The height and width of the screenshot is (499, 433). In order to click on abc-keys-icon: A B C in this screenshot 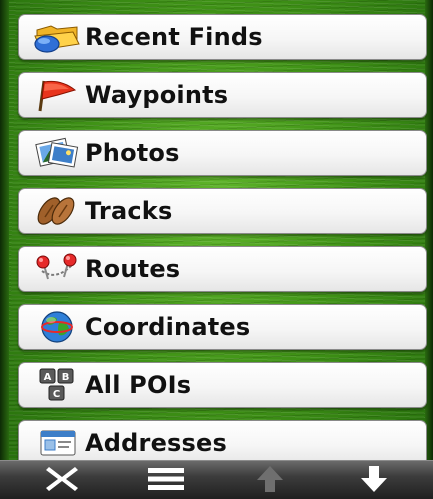, I will do `click(57, 385)`.